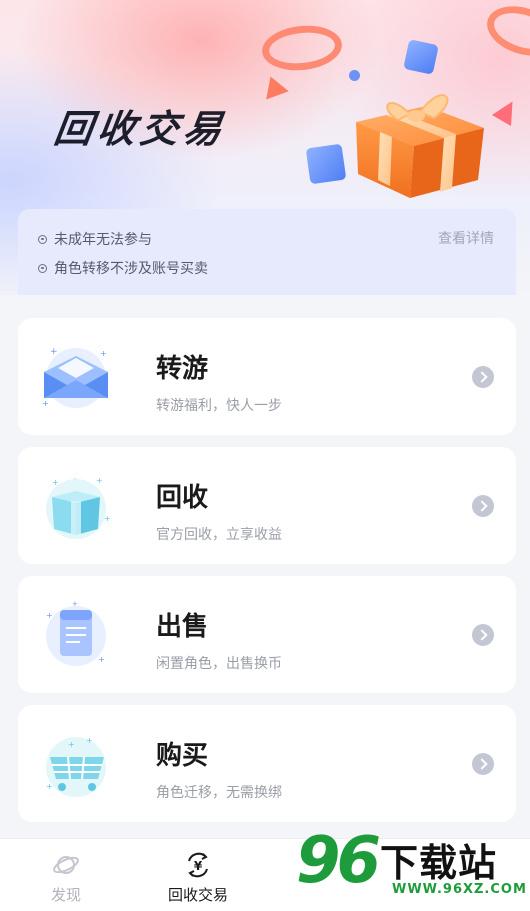 Image resolution: width=530 pixels, height=911 pixels. I want to click on site-watermark: 96 下载站 WWW.96XZ.COM, so click(411, 866).